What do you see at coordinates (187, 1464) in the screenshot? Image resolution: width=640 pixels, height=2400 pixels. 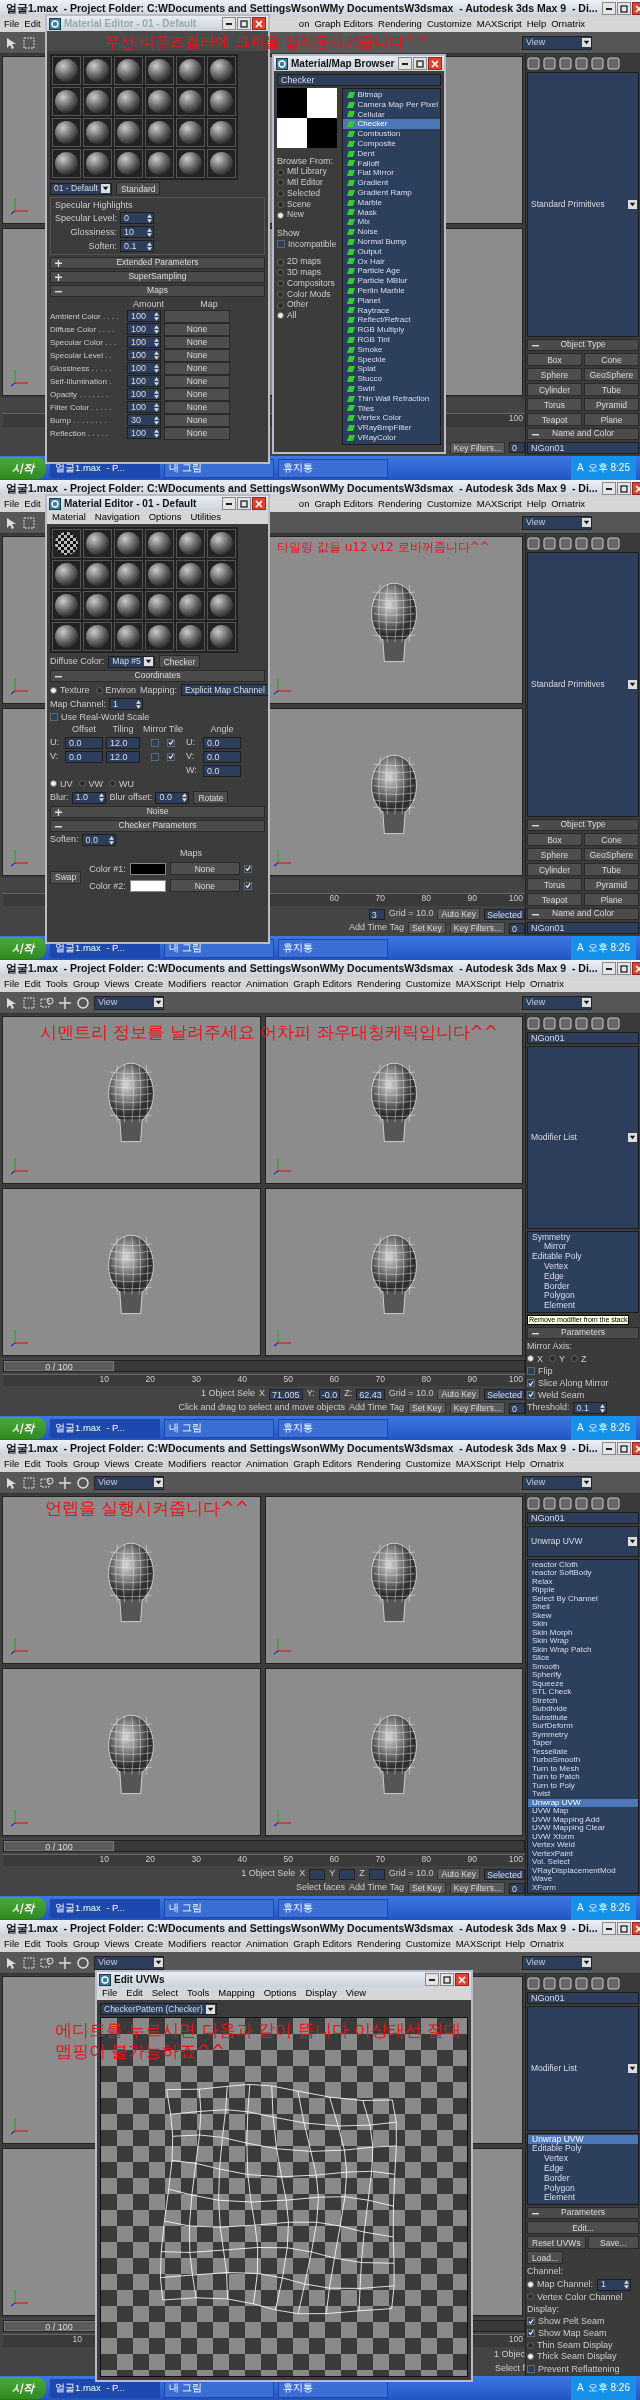 I see `menu-item: Modifiers` at bounding box center [187, 1464].